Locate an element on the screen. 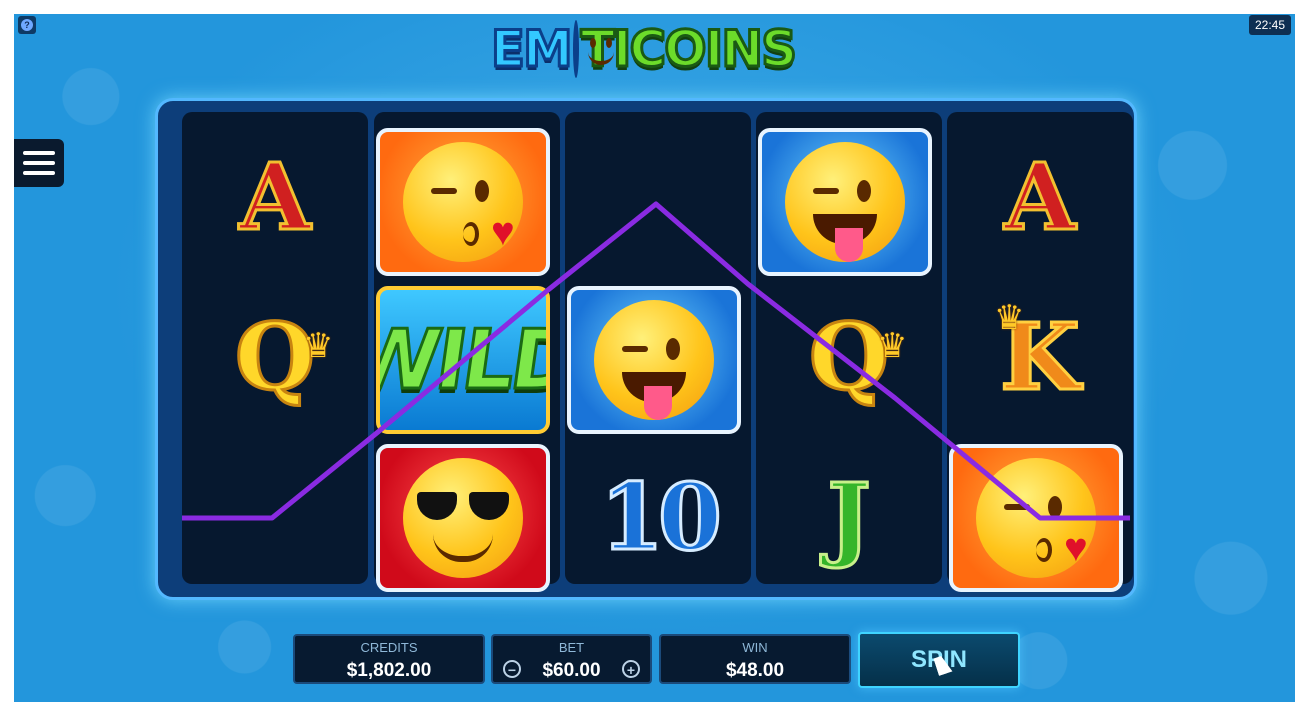 The width and height of the screenshot is (1308, 716). smiley-icon is located at coordinates (593, 49).